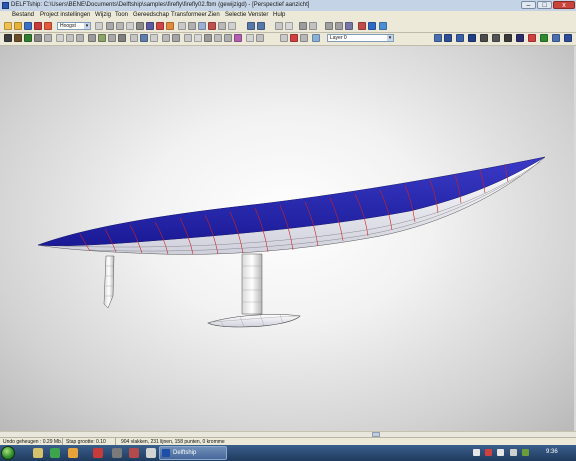 This screenshot has height=461, width=576. What do you see at coordinates (117, 453) in the screenshot?
I see `tool-icon` at bounding box center [117, 453].